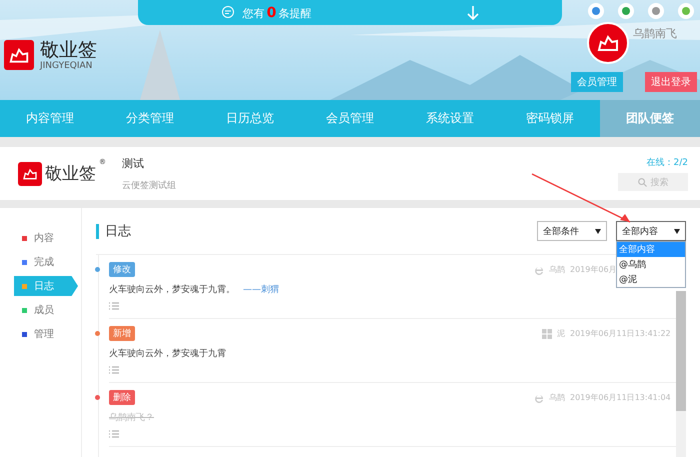  Describe the element at coordinates (70, 174) in the screenshot. I see `group-brand-name: 敬业签` at that location.